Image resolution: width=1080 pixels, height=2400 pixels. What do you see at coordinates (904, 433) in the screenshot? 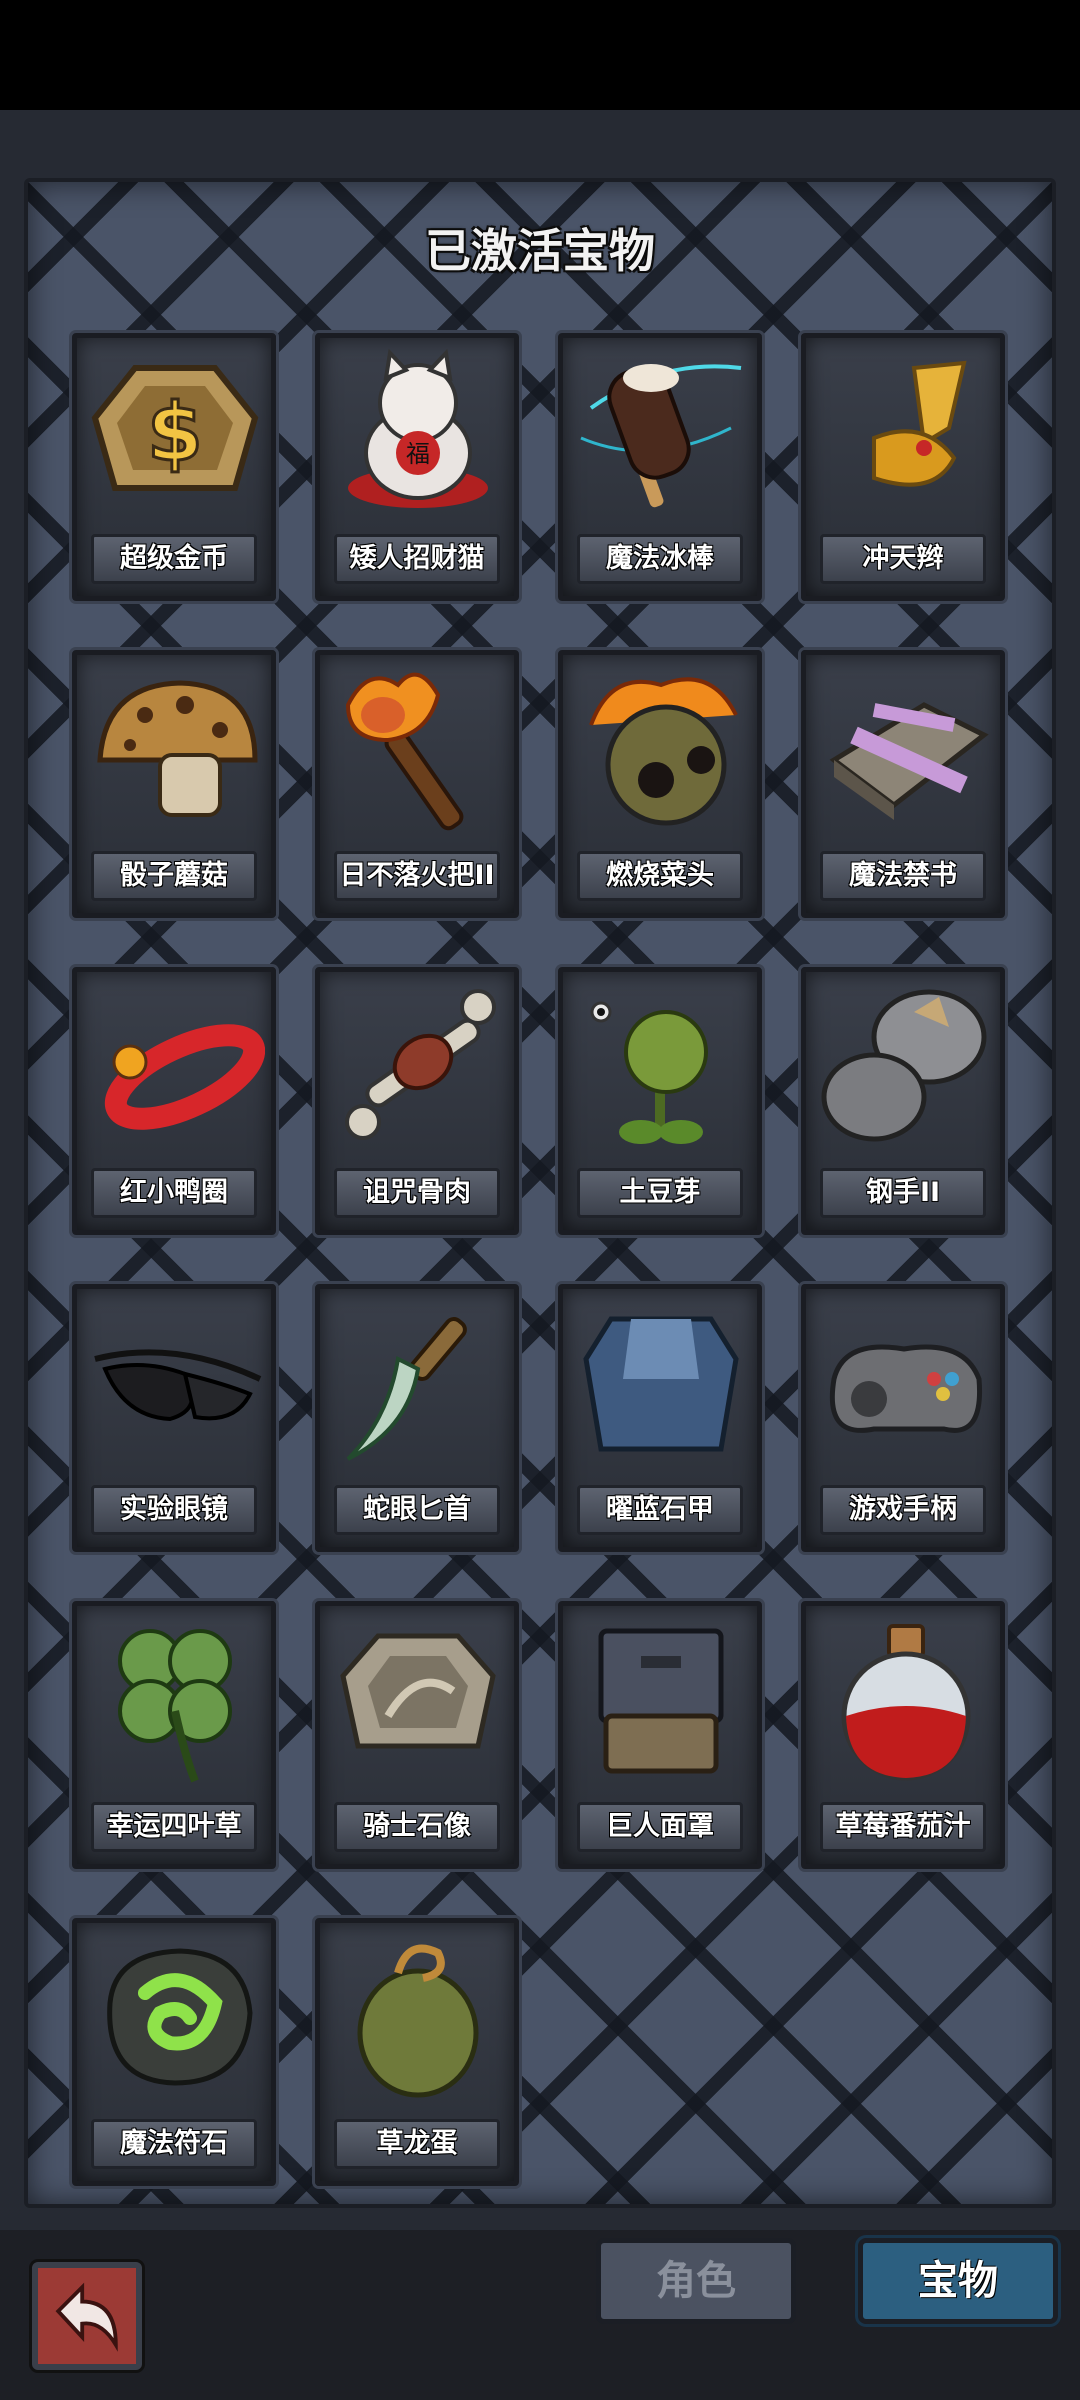
I see `pigtail-icon` at bounding box center [904, 433].